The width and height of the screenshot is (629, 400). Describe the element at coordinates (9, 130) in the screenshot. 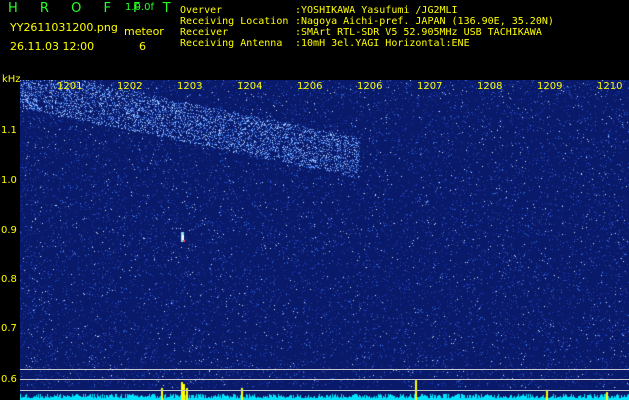

I see `y-tick-label: 1.1` at that location.